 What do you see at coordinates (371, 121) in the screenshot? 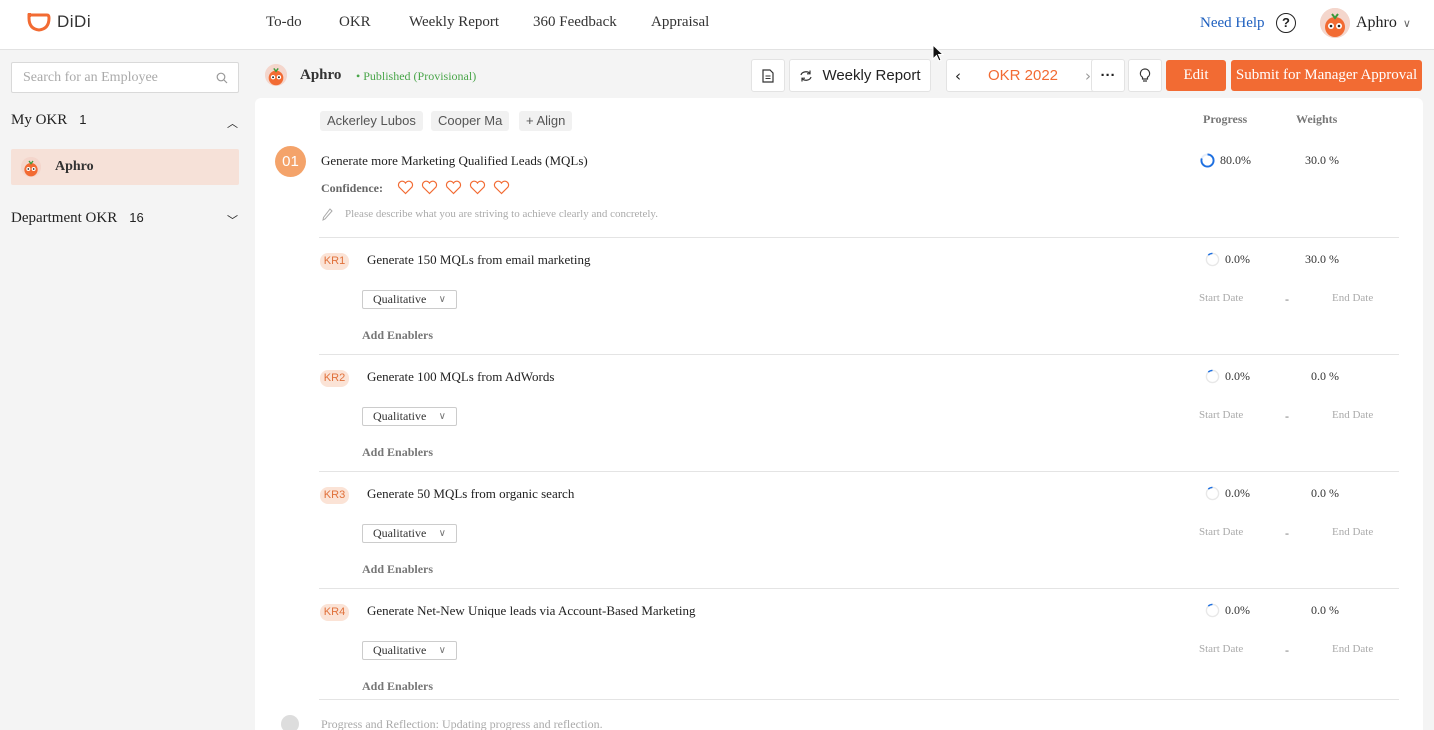
I see `aligned-user-tag: Ackerley Lubos` at bounding box center [371, 121].